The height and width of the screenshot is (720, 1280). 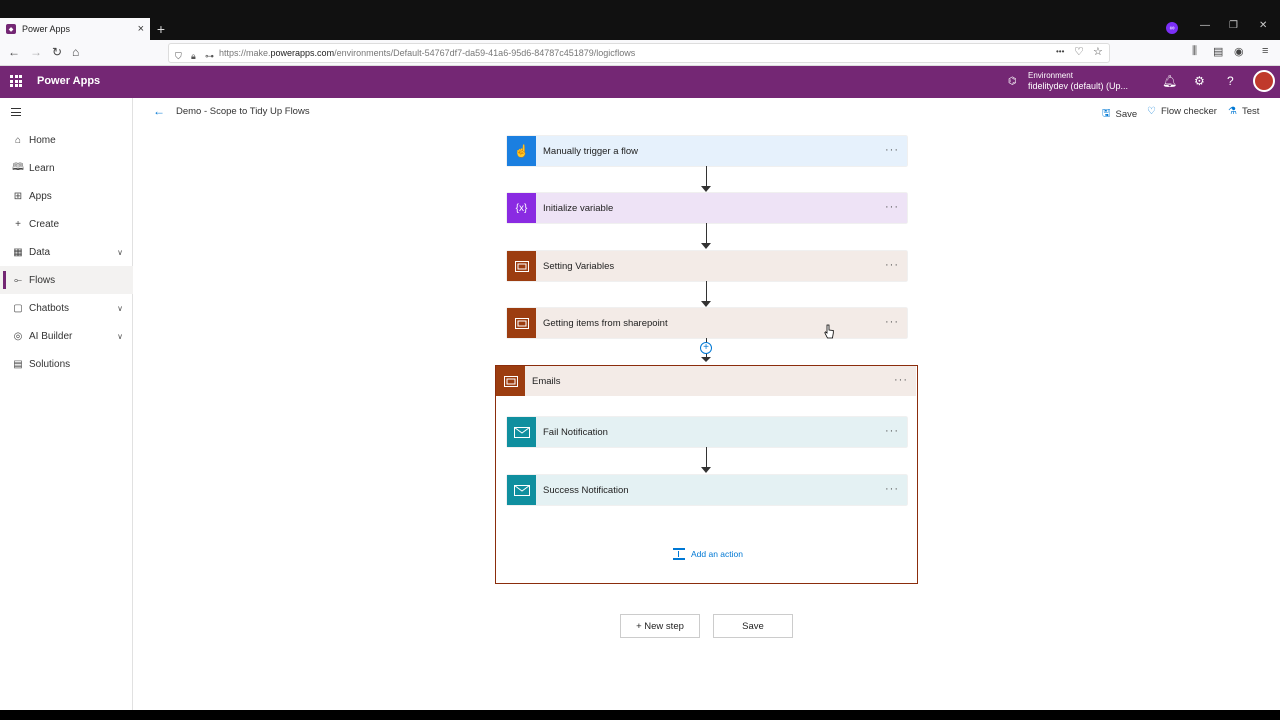 I want to click on sidebar-item-solutions: ▤ Solutions, so click(x=66, y=364).